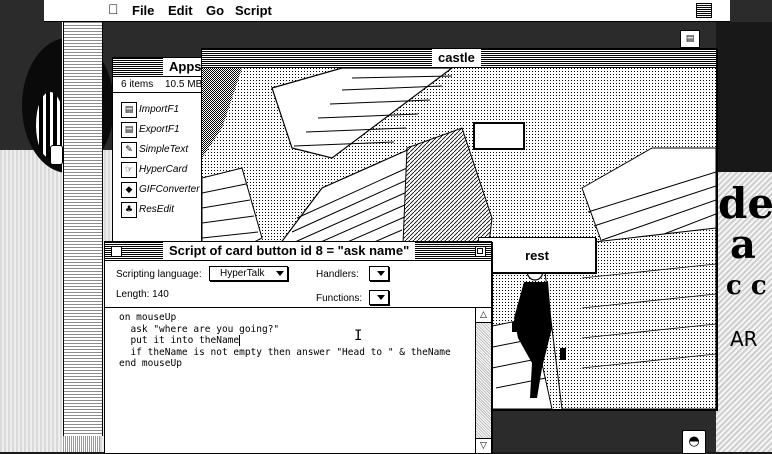 Image resolution: width=772 pixels, height=454 pixels. Describe the element at coordinates (56, 155) in the screenshot. I see `scroll-thumb` at that location.